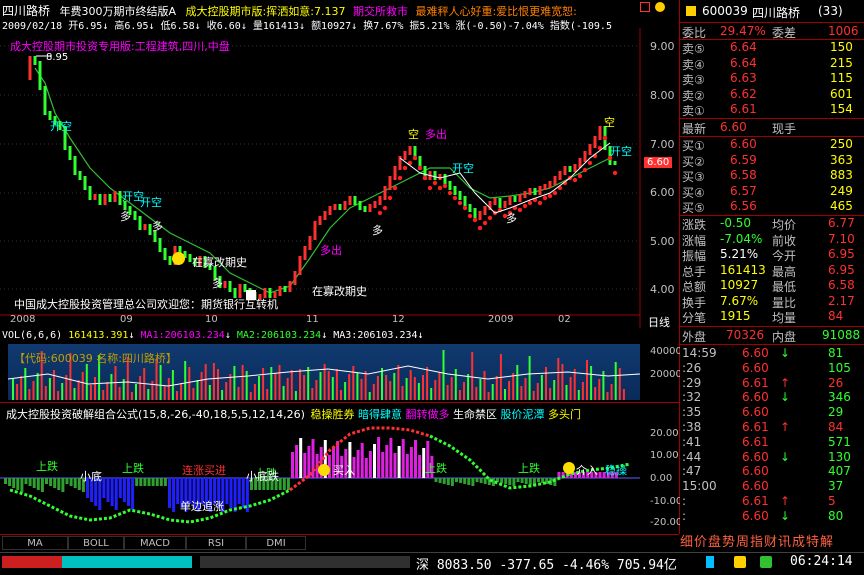 This screenshot has width=864, height=575. I want to click on bid-label: 买④, so click(693, 192).